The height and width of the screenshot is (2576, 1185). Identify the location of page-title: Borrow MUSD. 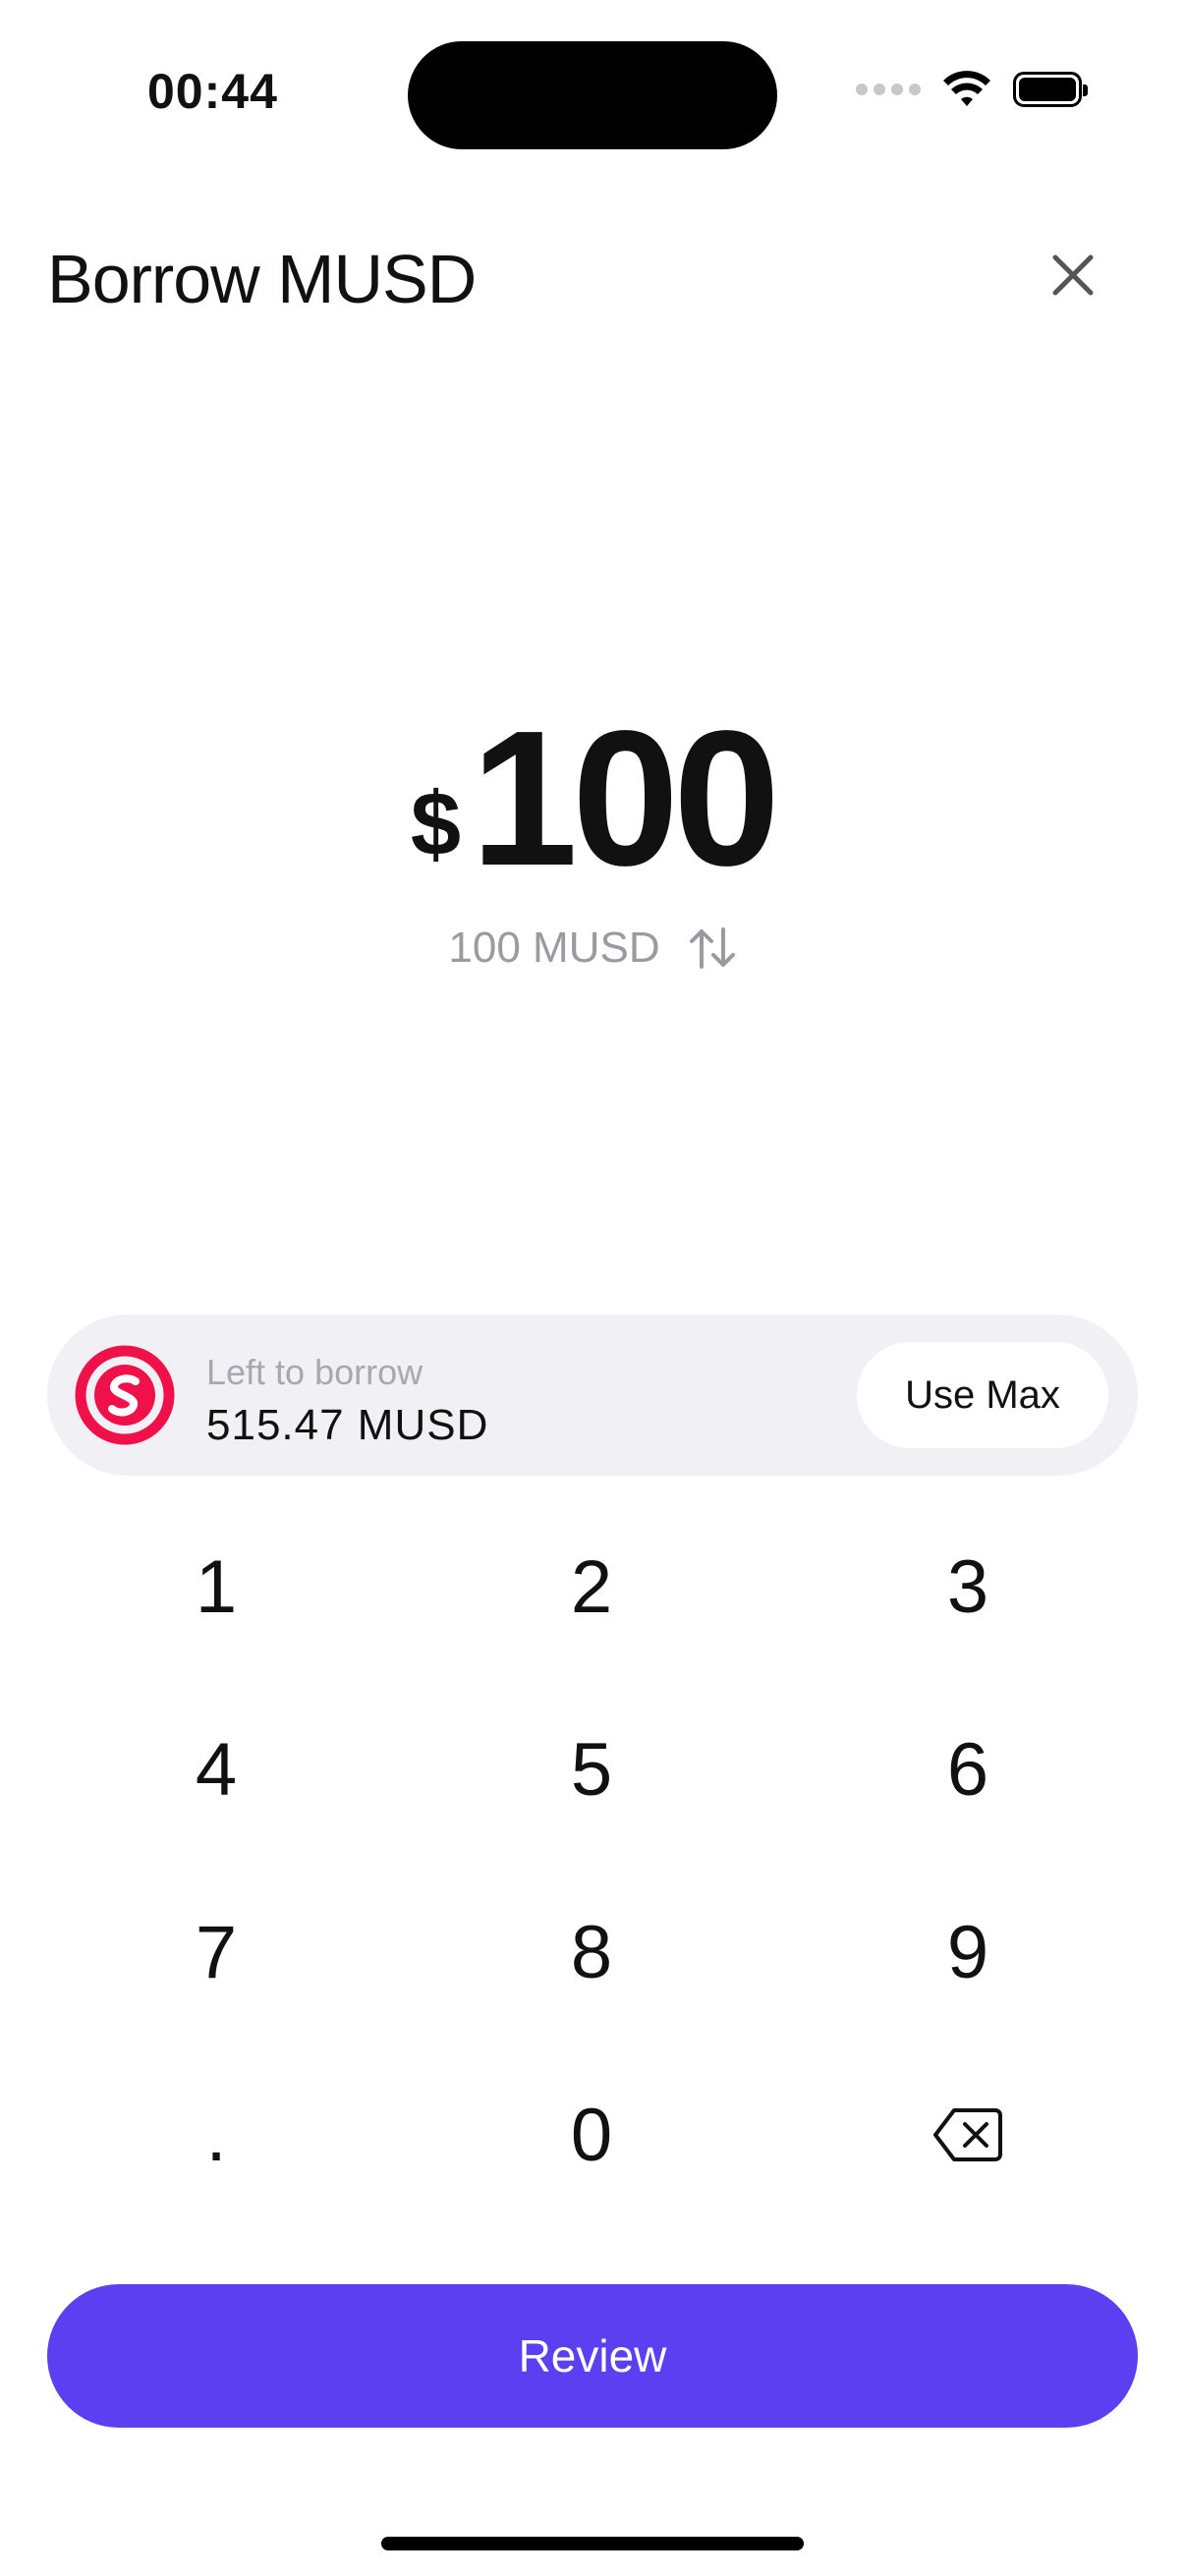
(262, 279).